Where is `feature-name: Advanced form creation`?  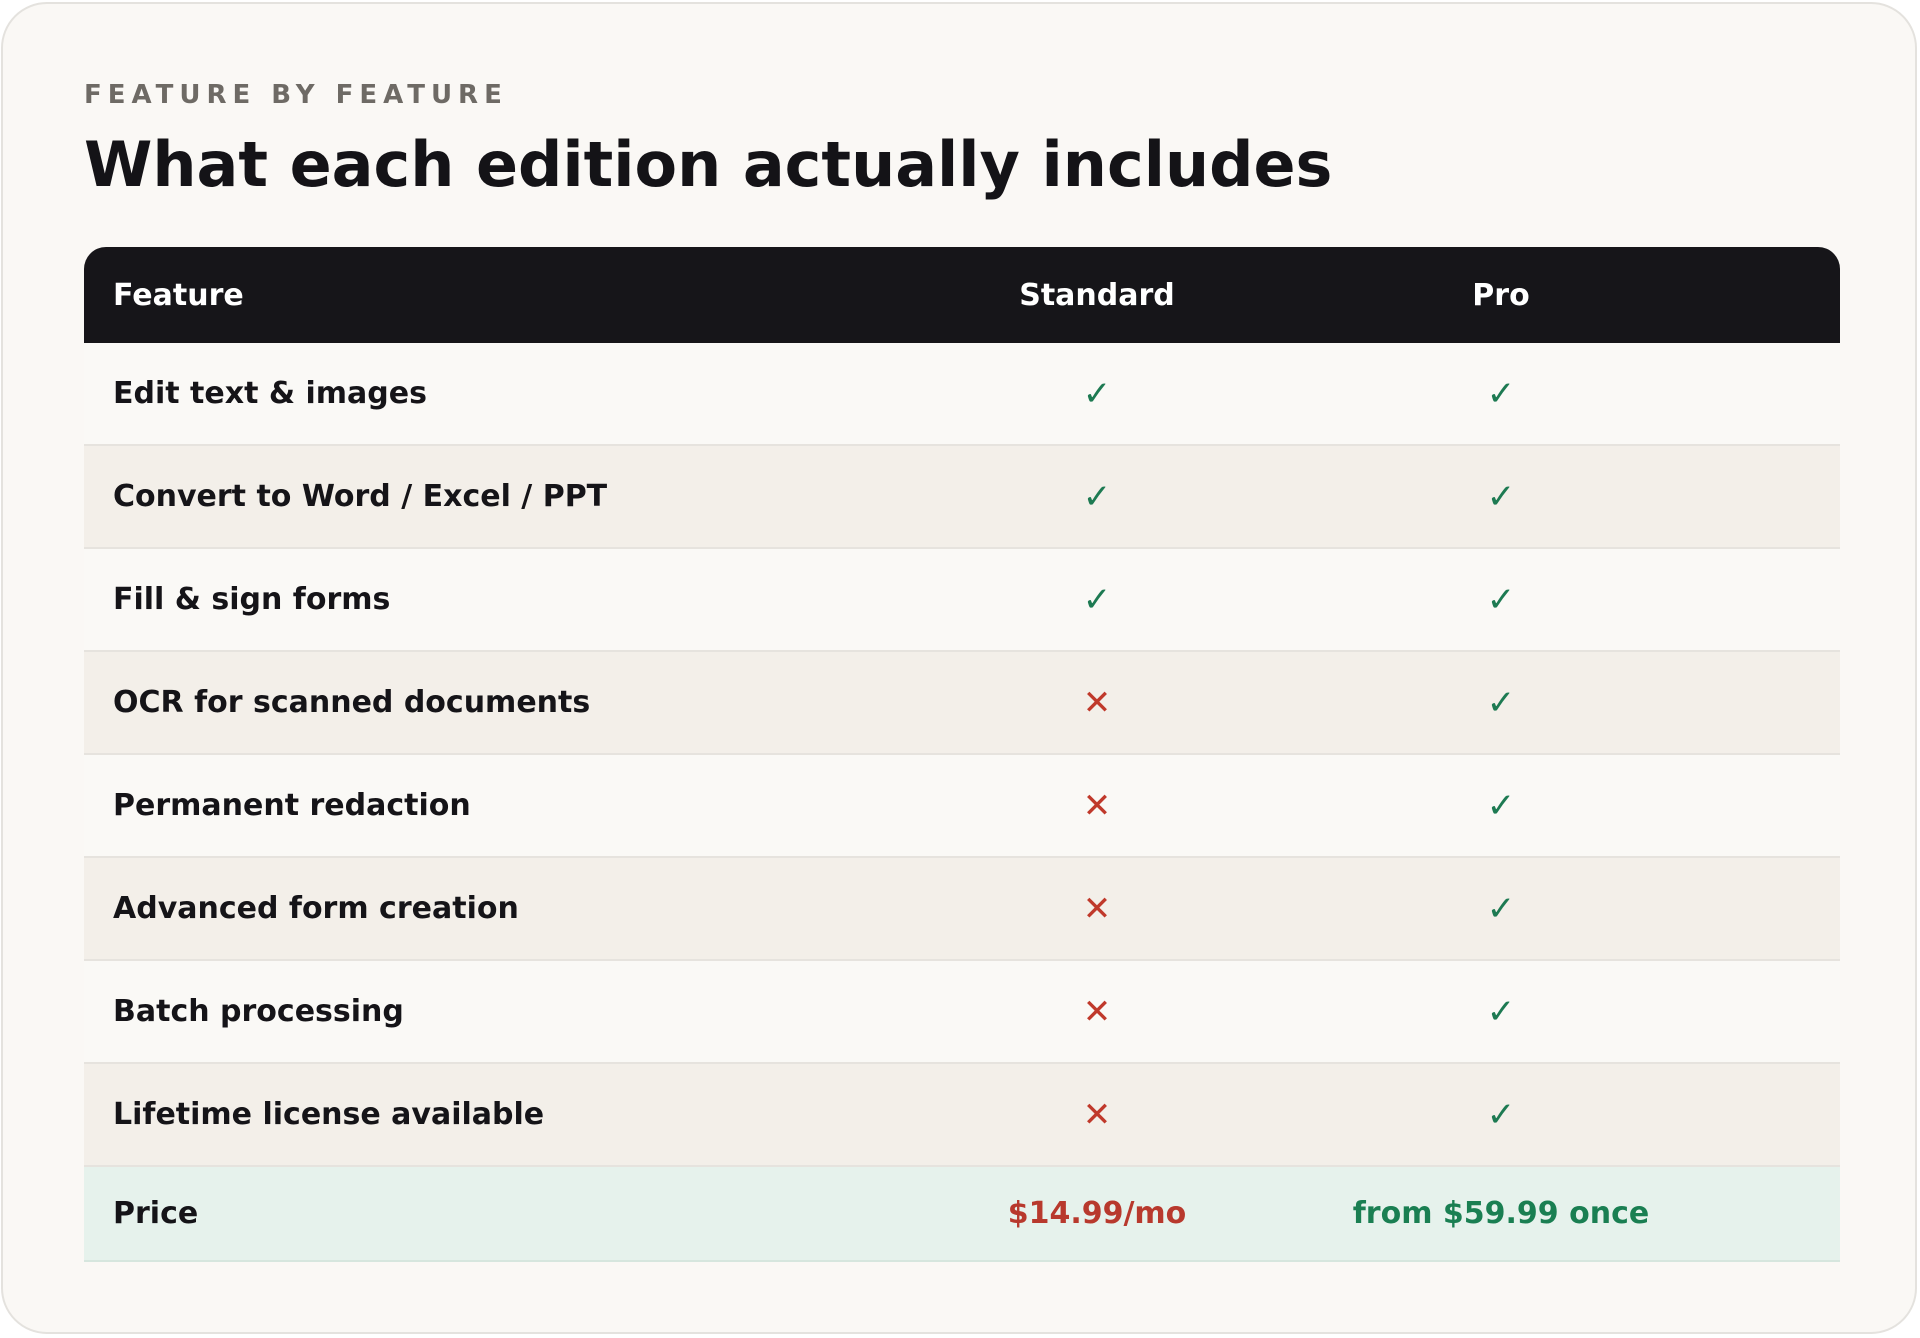 feature-name: Advanced form creation is located at coordinates (316, 908).